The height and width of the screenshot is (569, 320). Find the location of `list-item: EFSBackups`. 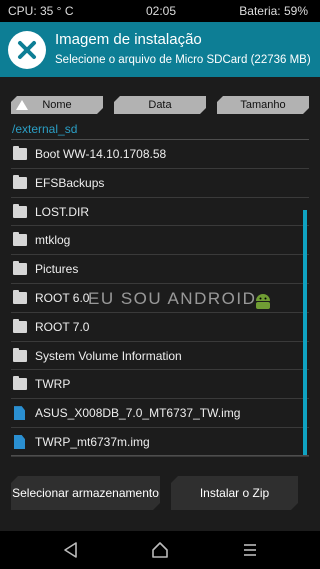

list-item: EFSBackups is located at coordinates (160, 183).